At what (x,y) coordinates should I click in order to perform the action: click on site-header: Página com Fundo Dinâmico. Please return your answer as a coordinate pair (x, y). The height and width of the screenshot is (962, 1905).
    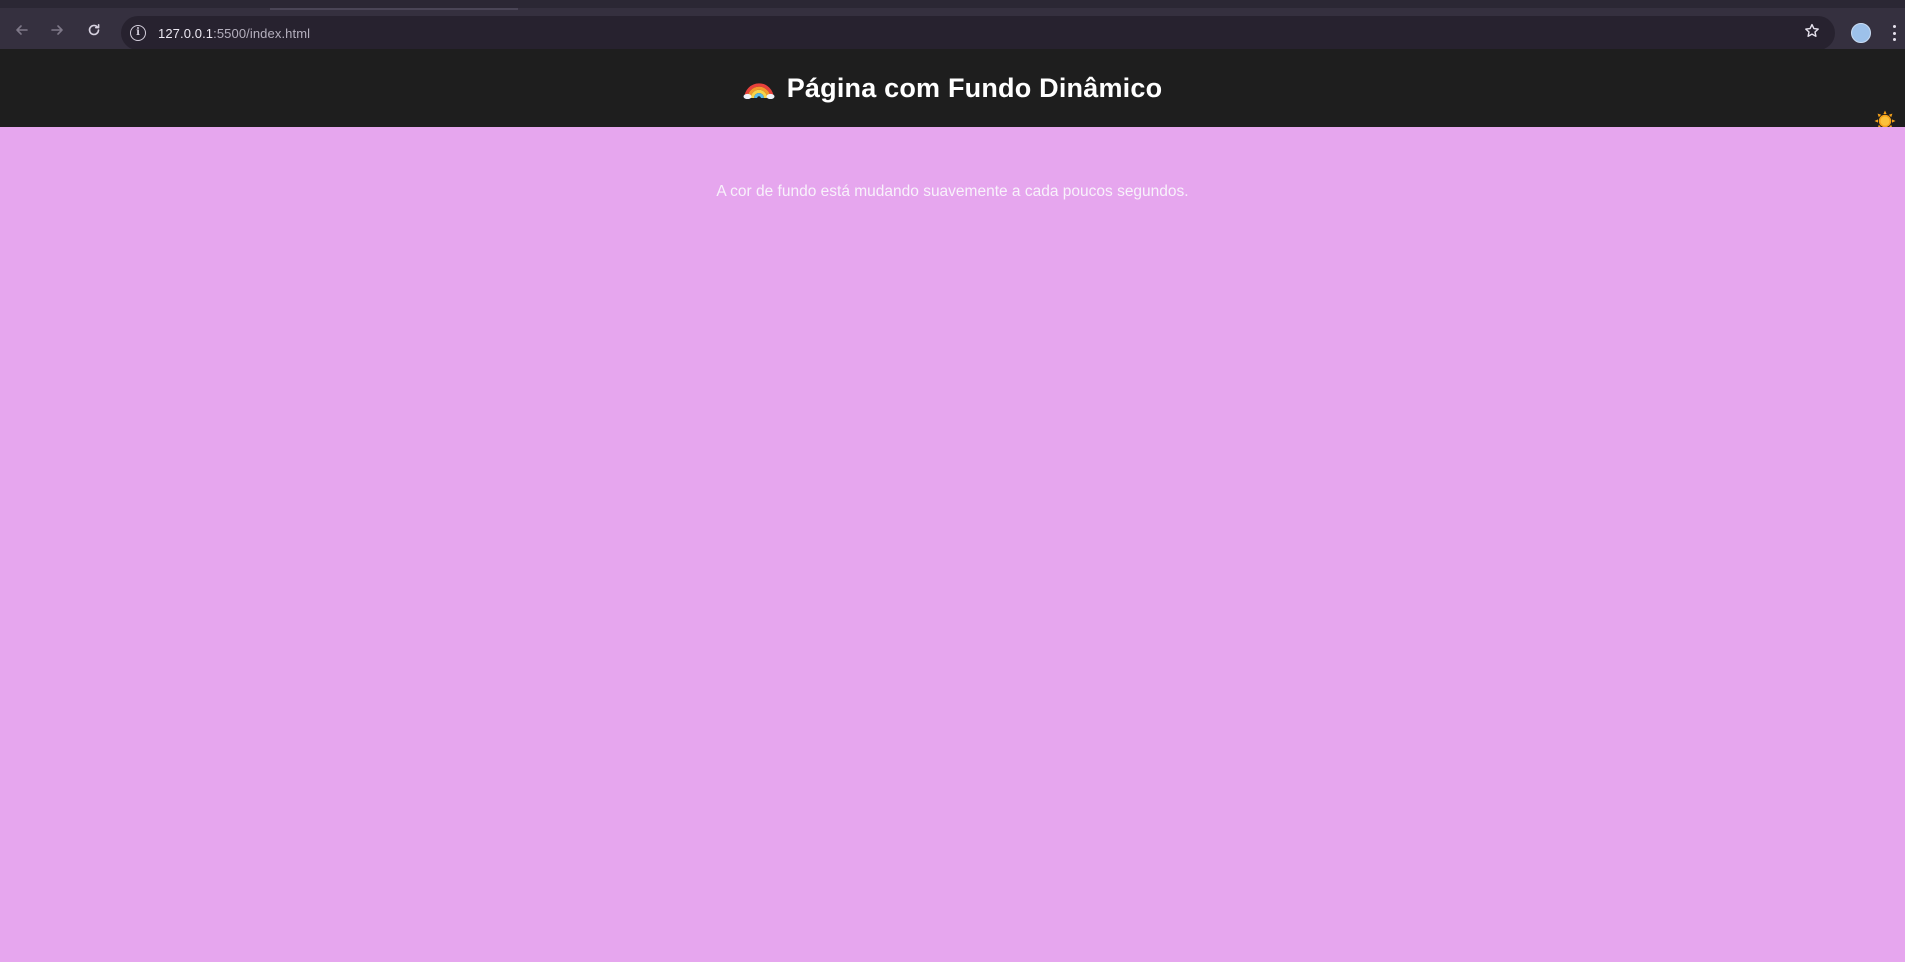
    Looking at the image, I should click on (952, 88).